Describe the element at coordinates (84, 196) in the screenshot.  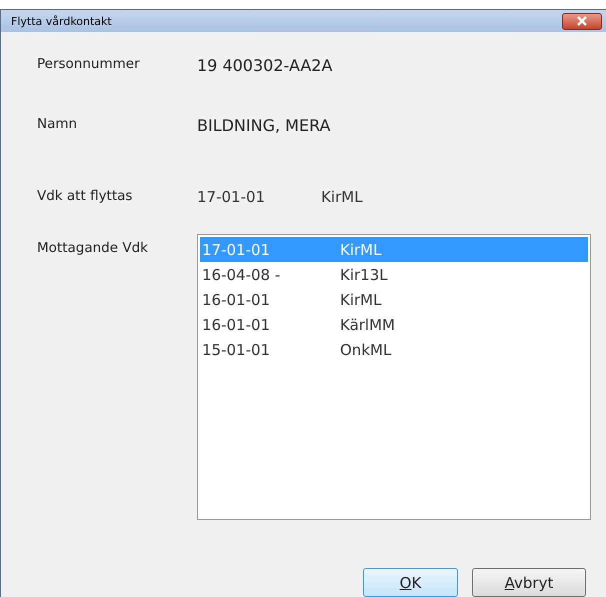
I see `field-label: Vdk att flyttas` at that location.